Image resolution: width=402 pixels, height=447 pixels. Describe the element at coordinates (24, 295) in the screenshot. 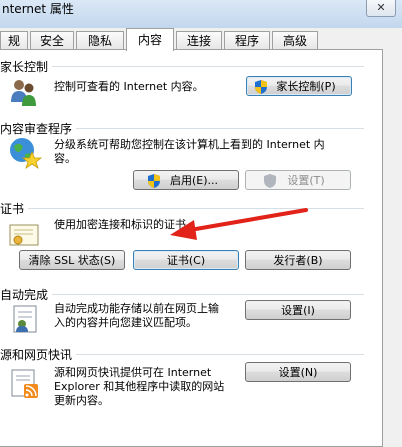

I see `autocomplete-section-header: 自动完成` at that location.